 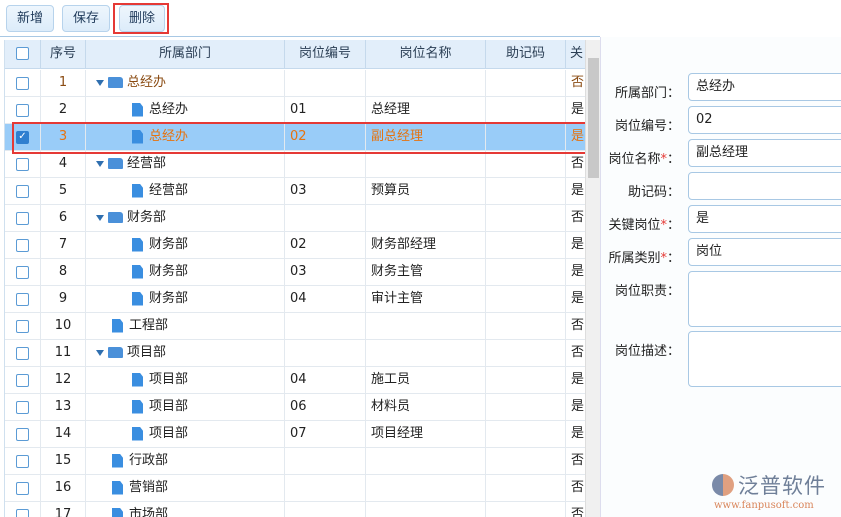 What do you see at coordinates (325, 54) in the screenshot?
I see `header-code: 岗位编号` at bounding box center [325, 54].